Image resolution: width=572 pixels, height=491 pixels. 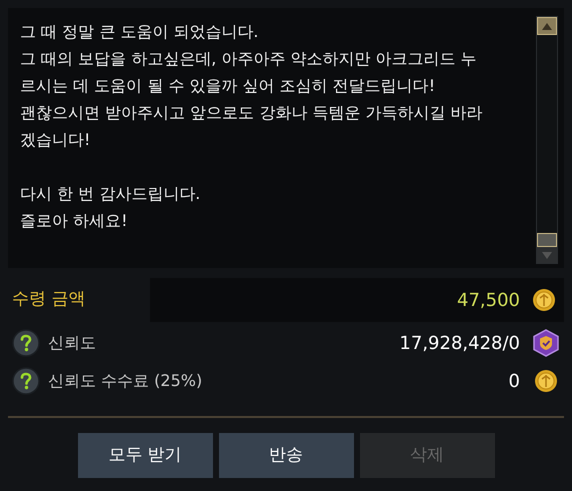 I want to click on message-line: 르시는 데 도움이 될 수 있을까 싶어 조심히 전달드립니다!, so click(x=228, y=86).